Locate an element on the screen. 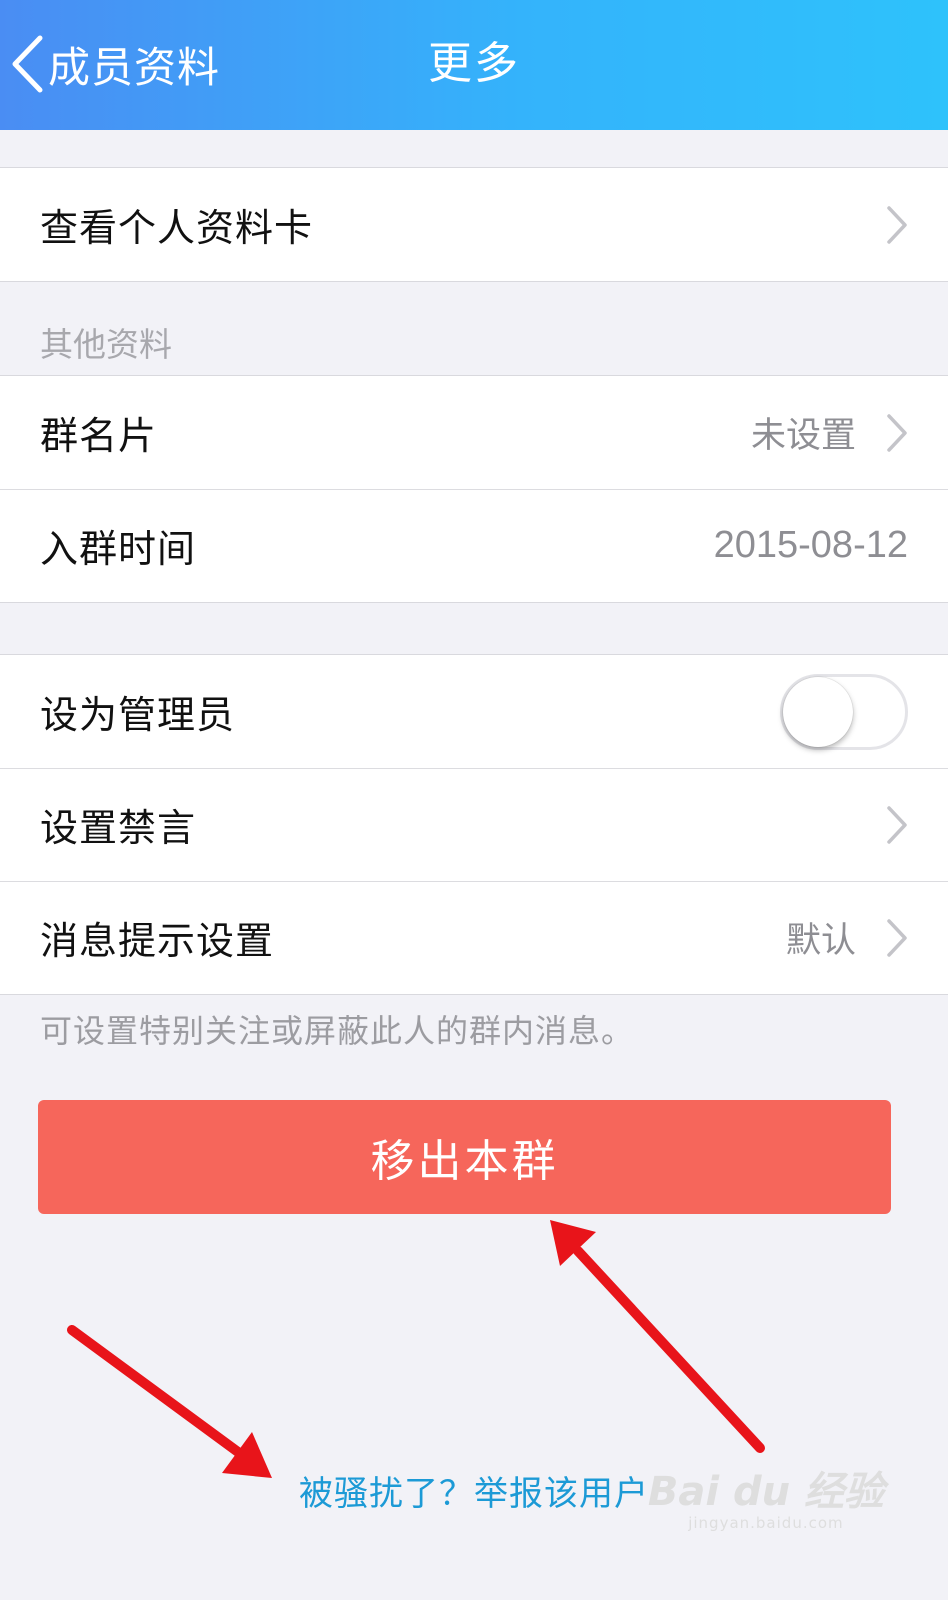 This screenshot has width=948, height=1600. page-title: 更多 is located at coordinates (474, 63).